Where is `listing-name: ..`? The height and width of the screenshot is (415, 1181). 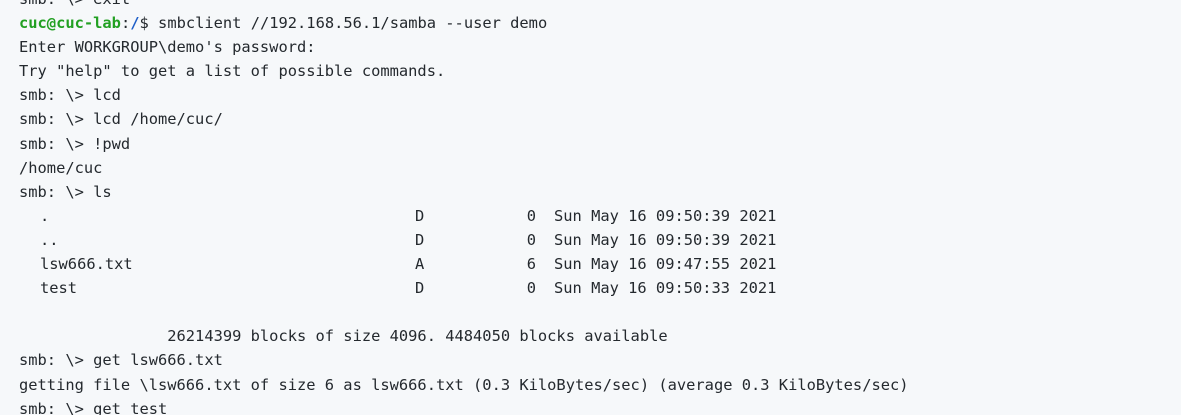 listing-name: .. is located at coordinates (49, 239).